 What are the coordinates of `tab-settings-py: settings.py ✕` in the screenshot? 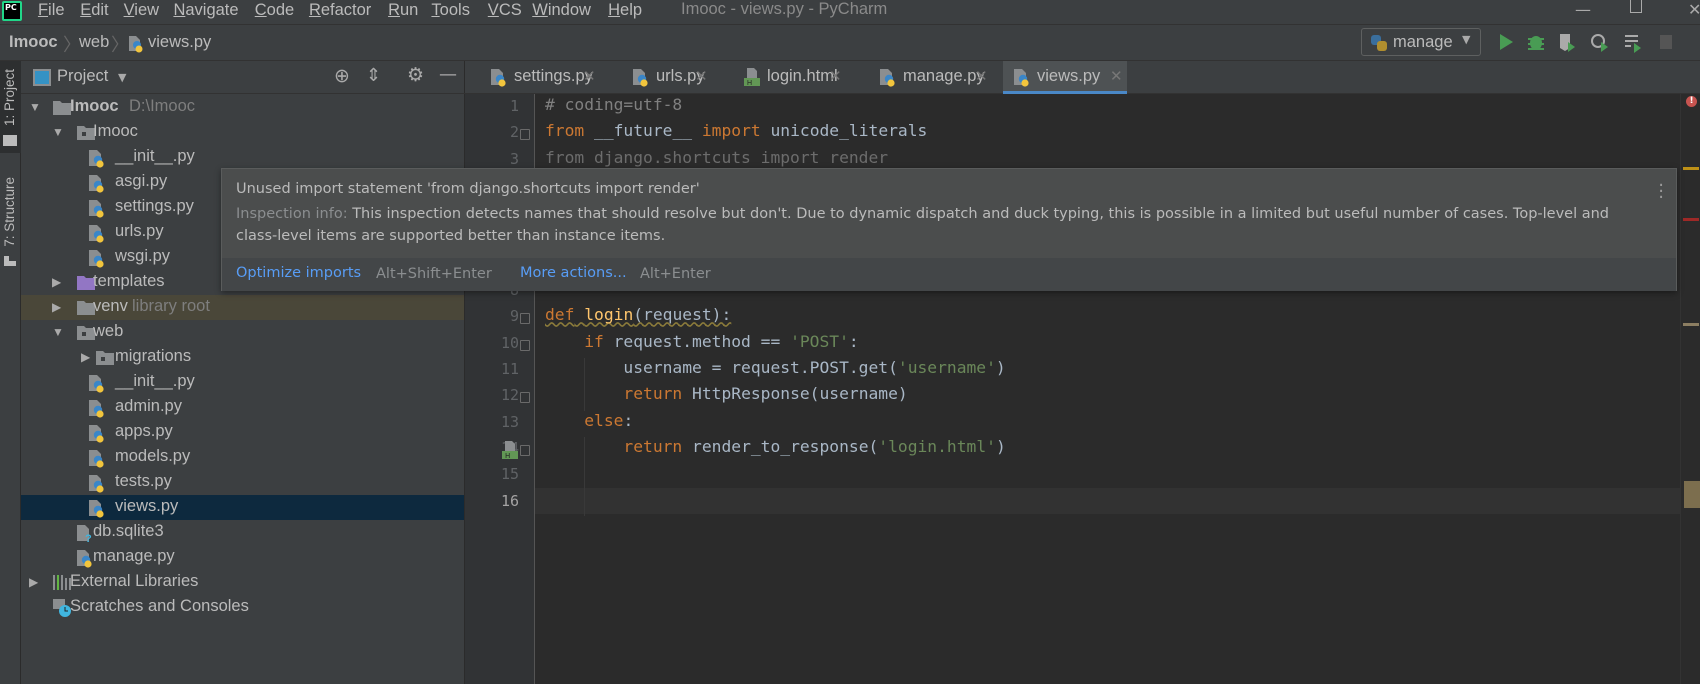 It's located at (540, 77).